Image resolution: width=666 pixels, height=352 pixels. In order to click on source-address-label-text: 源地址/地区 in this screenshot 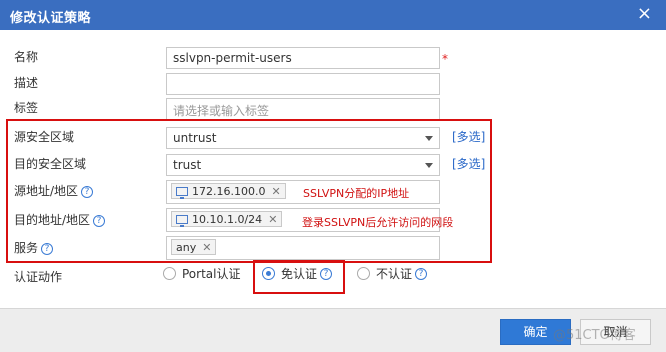, I will do `click(46, 191)`.